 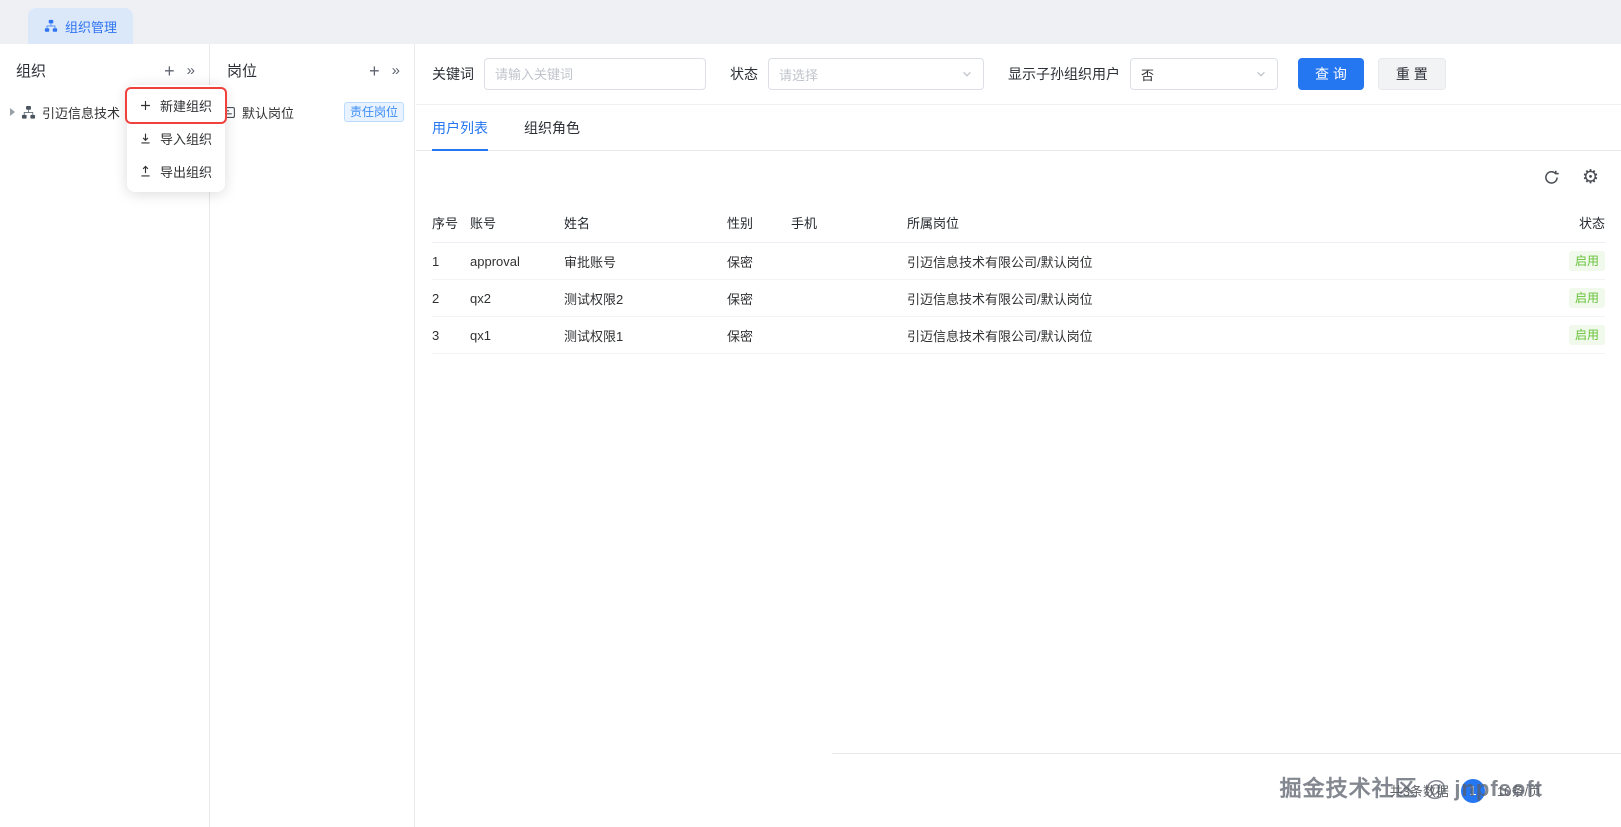 I want to click on content-tabs: 用户列表 组织角色, so click(x=1018, y=128).